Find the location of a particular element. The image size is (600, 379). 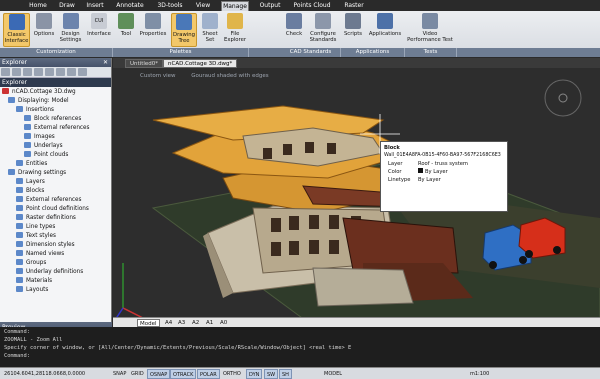

tree-item: Point cloud definitions is located at coordinates (52, 209).